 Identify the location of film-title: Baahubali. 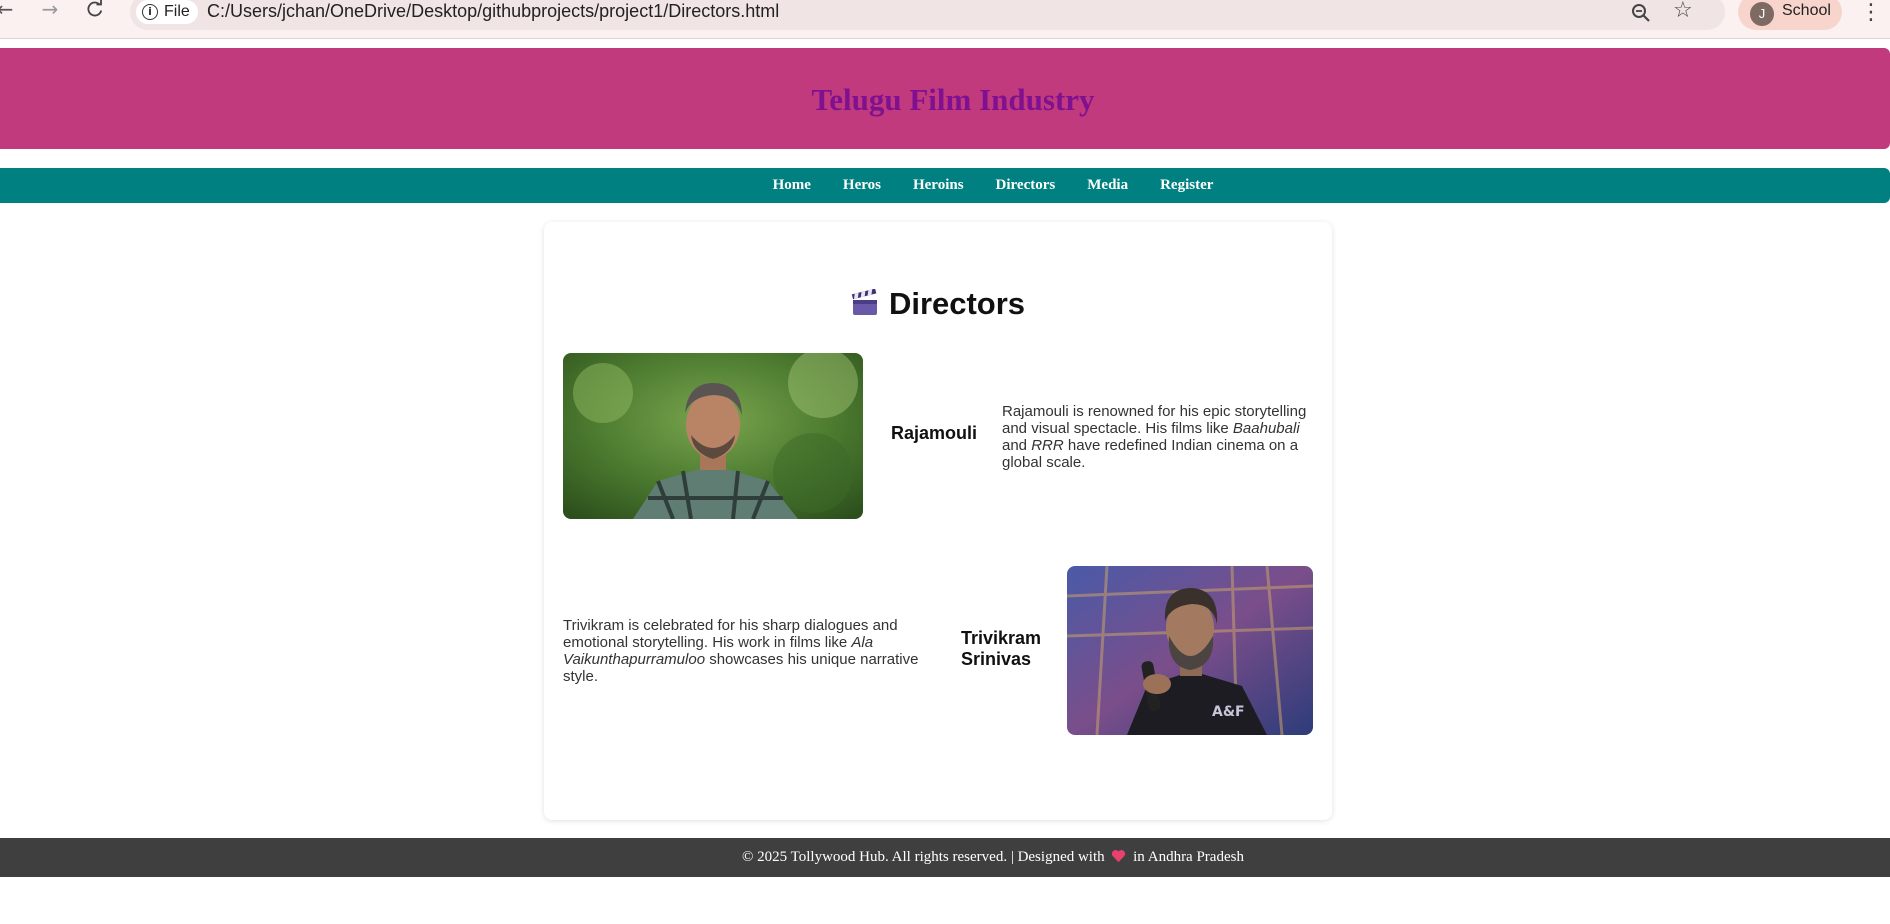
(1266, 428).